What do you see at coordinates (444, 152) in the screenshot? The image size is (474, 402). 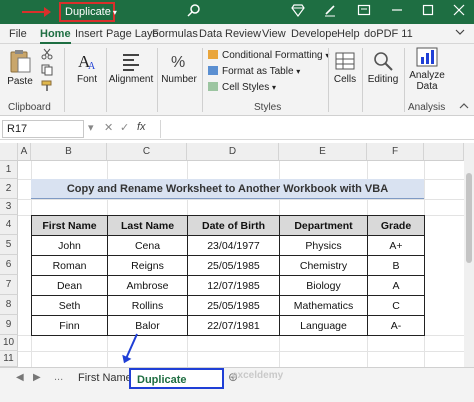 I see `column-header` at bounding box center [444, 152].